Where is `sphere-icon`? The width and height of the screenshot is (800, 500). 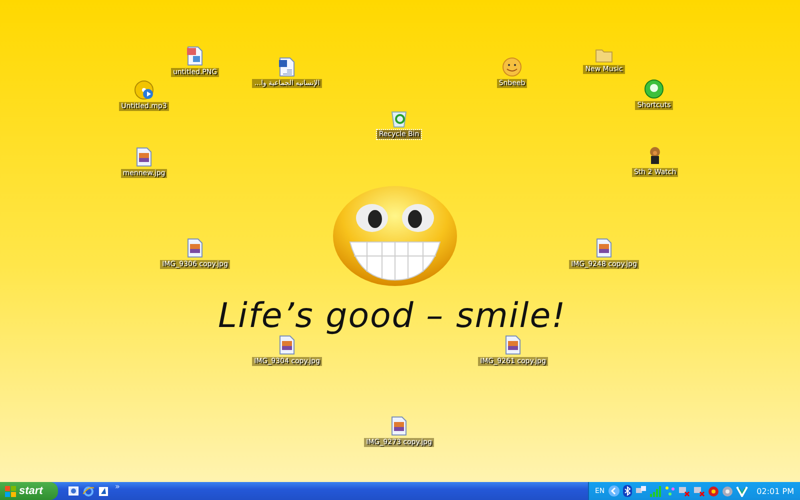
sphere-icon is located at coordinates (654, 89).